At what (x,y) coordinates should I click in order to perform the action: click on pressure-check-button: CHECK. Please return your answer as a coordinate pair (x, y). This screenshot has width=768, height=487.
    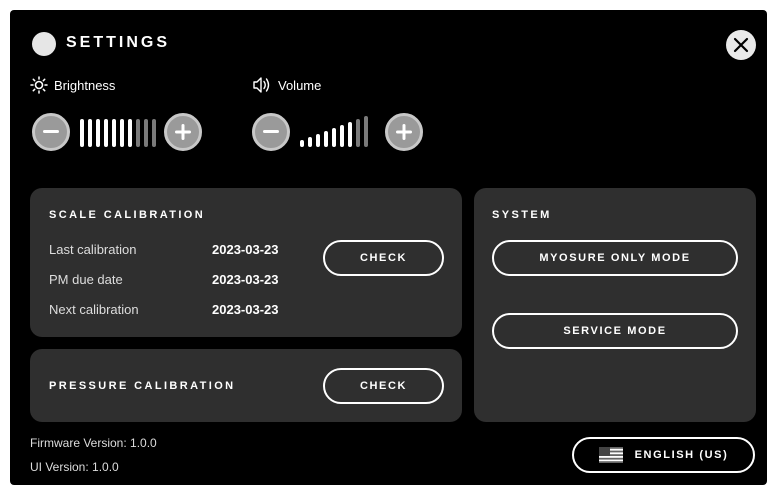
    Looking at the image, I should click on (383, 386).